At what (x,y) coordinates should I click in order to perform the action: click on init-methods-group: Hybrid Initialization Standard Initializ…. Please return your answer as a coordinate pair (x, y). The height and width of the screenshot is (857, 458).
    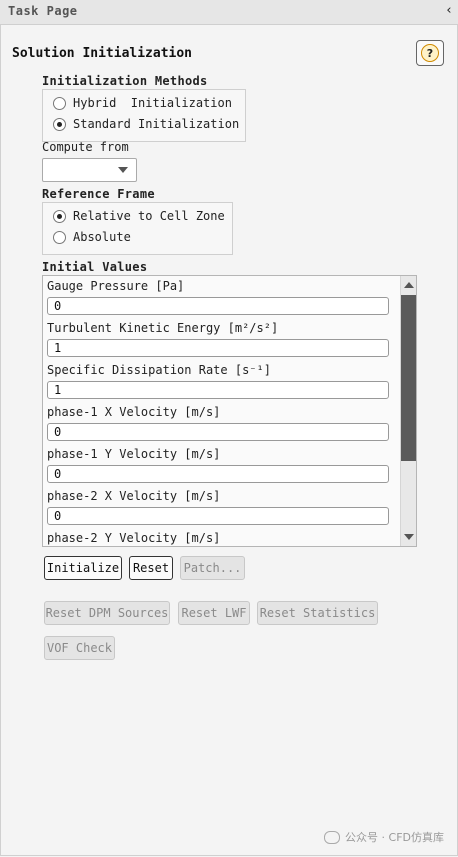
    Looking at the image, I should click on (144, 115).